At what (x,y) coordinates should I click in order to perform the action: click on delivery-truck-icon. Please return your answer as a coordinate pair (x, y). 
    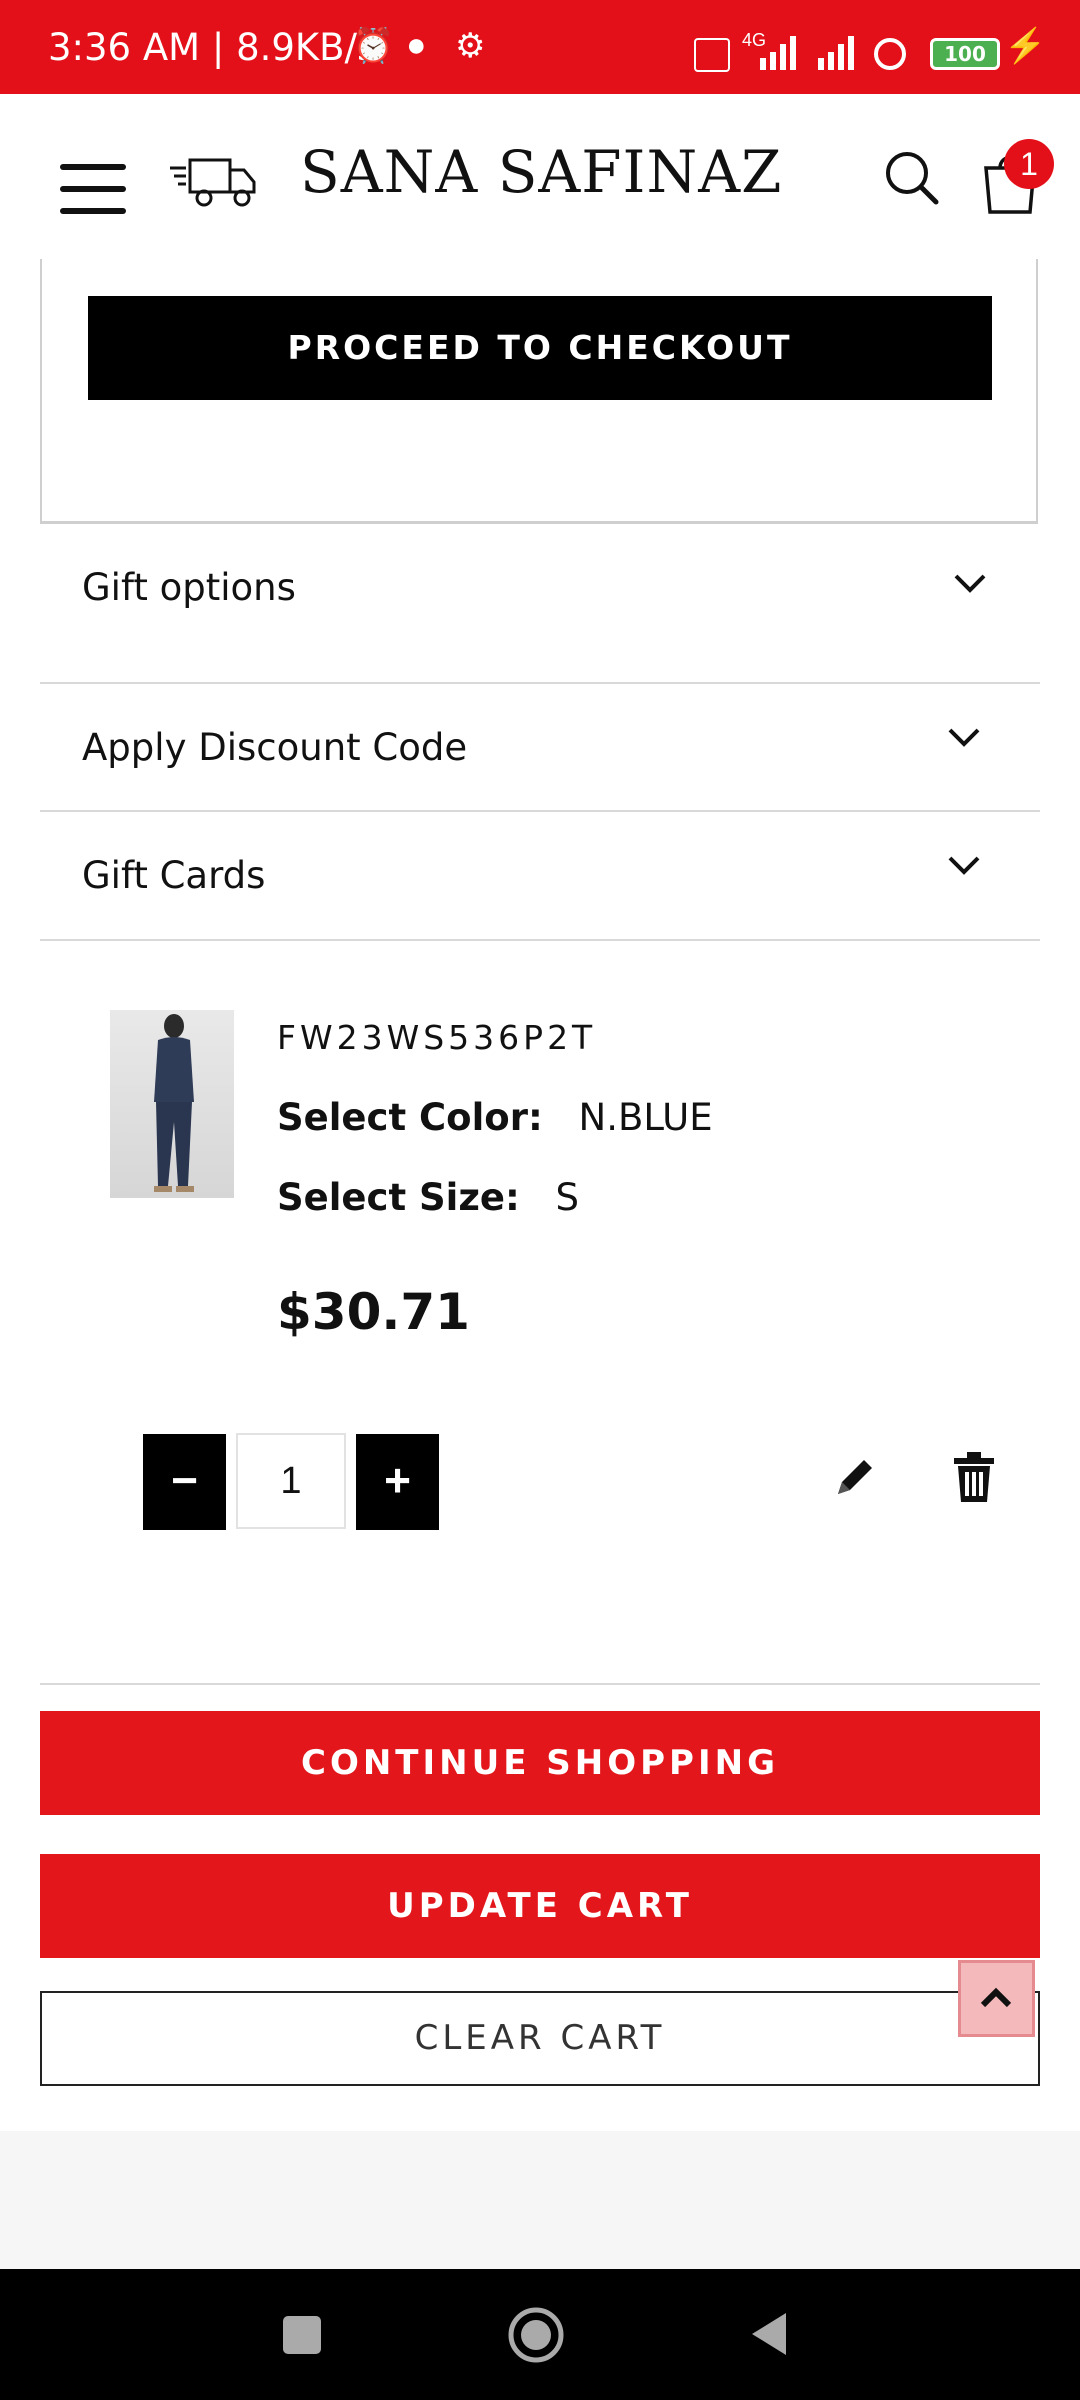
    Looking at the image, I should click on (213, 182).